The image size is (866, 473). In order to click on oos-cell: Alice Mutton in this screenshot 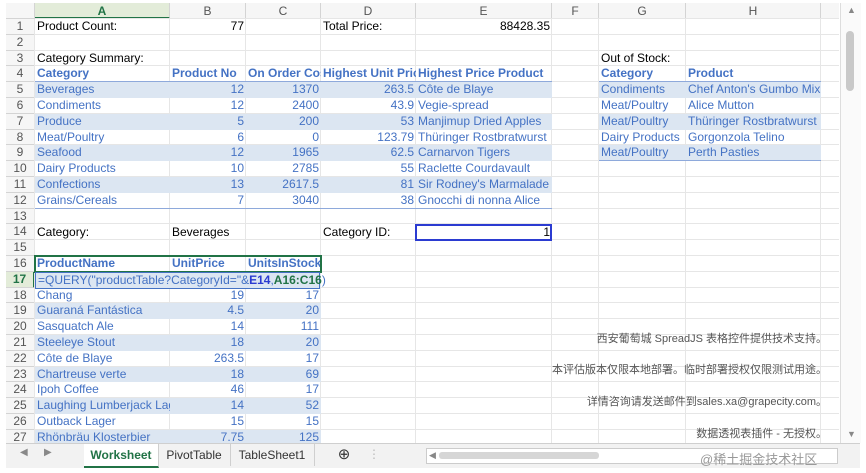, I will do `click(753, 106)`.